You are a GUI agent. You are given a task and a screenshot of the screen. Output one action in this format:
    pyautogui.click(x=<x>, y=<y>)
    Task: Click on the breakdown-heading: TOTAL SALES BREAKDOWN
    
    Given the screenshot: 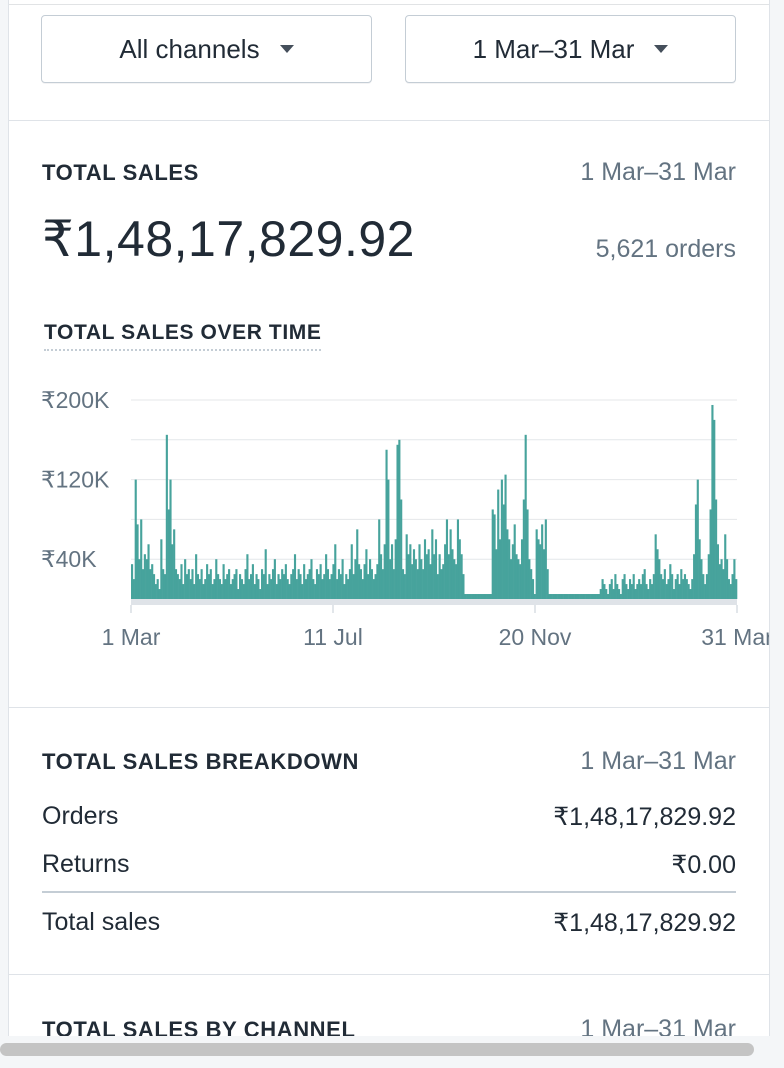 What is the action you would take?
    pyautogui.click(x=200, y=761)
    